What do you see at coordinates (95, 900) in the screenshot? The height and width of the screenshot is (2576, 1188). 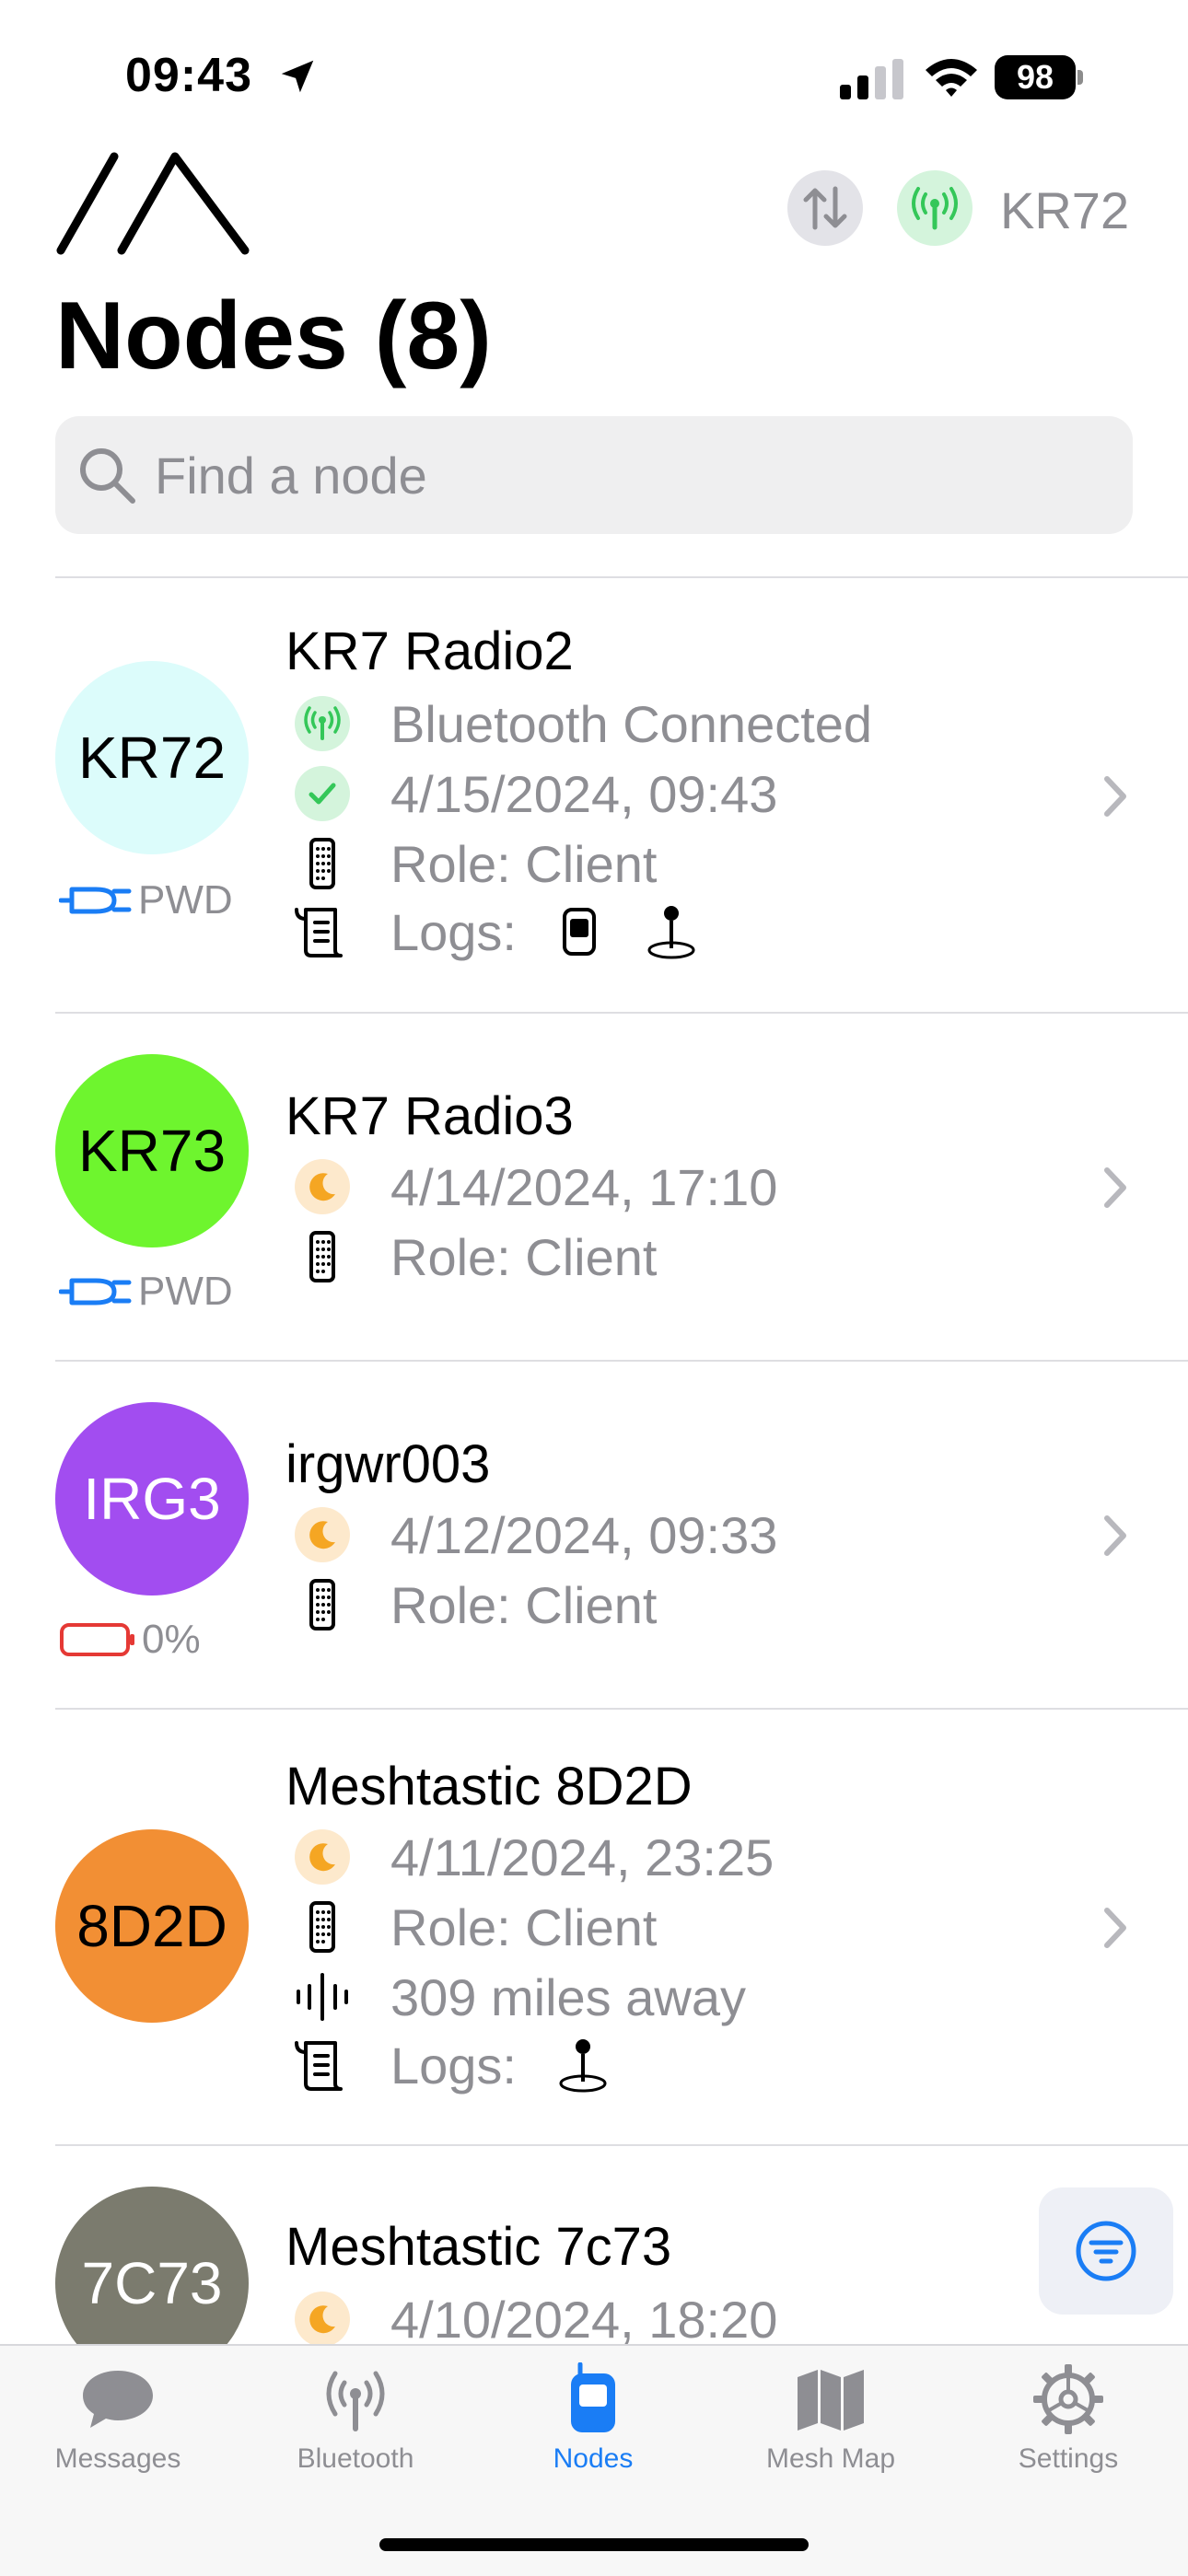 I see `plug-icon` at bounding box center [95, 900].